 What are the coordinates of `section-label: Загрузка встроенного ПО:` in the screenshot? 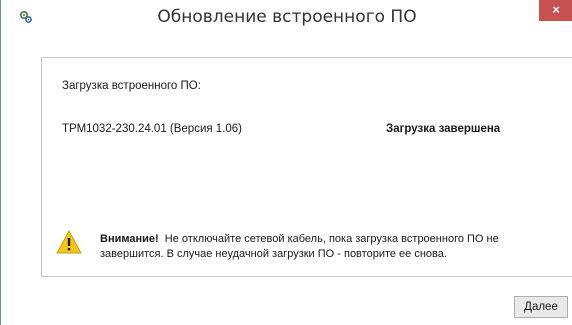 It's located at (131, 86).